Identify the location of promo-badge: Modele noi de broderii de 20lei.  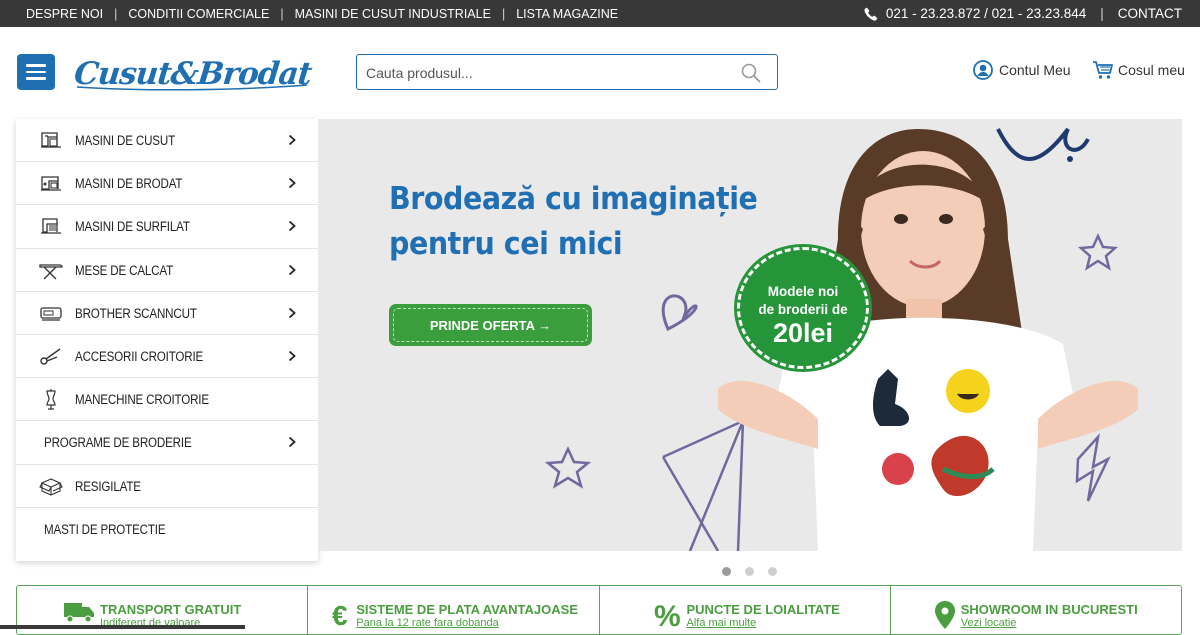
(803, 308).